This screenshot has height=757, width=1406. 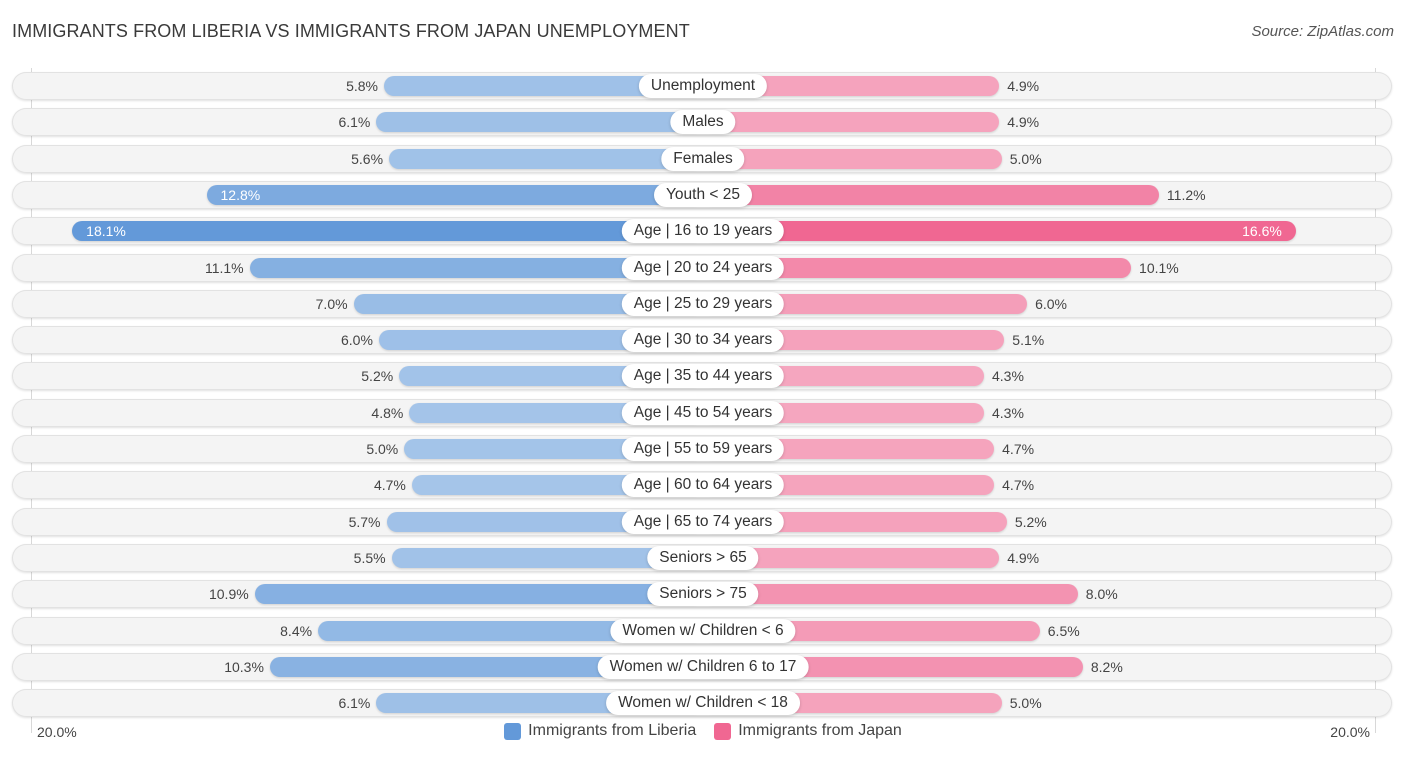 I want to click on value-label-japan: 16.6%, so click(x=1262, y=231).